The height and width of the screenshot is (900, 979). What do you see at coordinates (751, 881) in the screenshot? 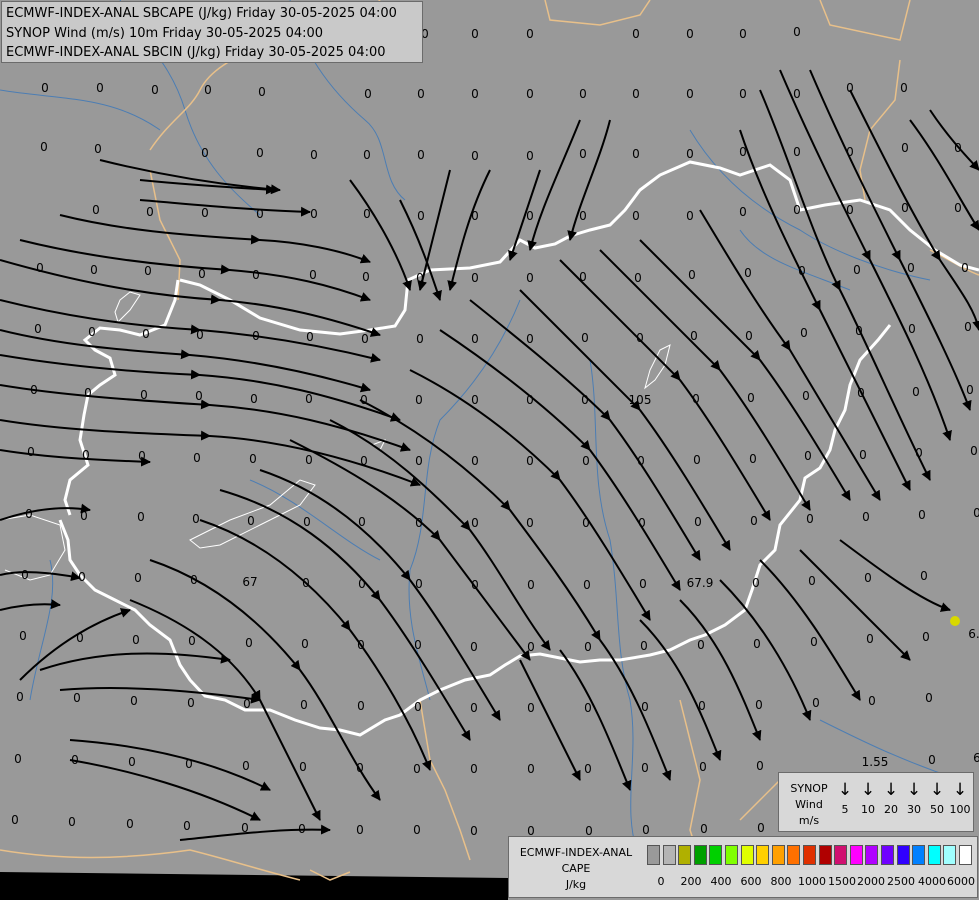
I see `cape-tick-label: 600` at bounding box center [751, 881].